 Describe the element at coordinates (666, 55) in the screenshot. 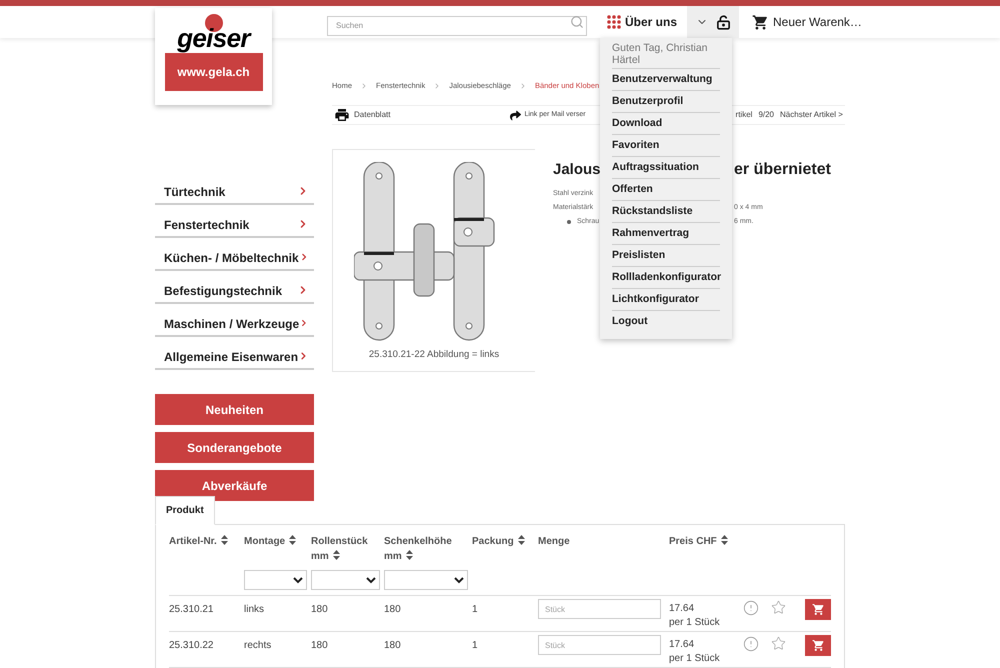

I see `greeting-text: Guten Tag, Christian Härtel` at that location.